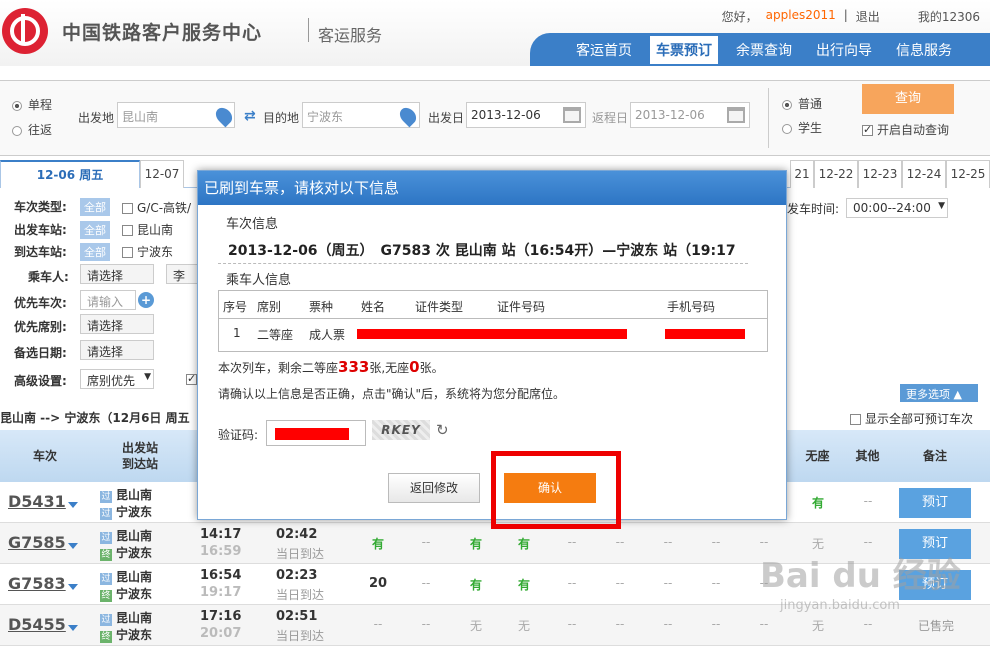 The width and height of the screenshot is (990, 646). I want to click on train-number-link: D5455, so click(37, 624).